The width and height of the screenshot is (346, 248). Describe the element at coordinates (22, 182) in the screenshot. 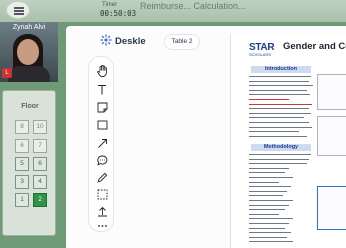

I see `floor-button: 3` at that location.